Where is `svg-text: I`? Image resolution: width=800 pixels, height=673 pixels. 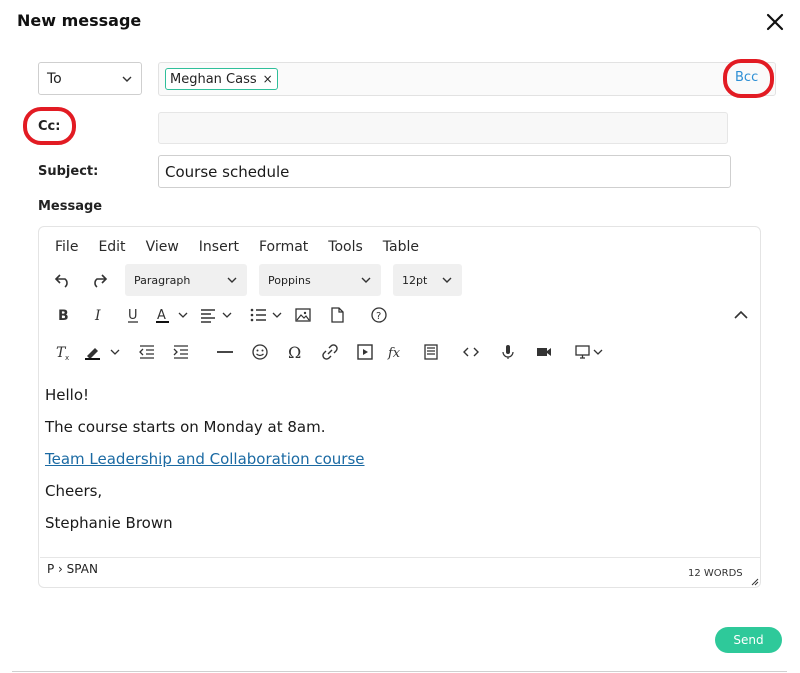 svg-text: I is located at coordinates (97, 316).